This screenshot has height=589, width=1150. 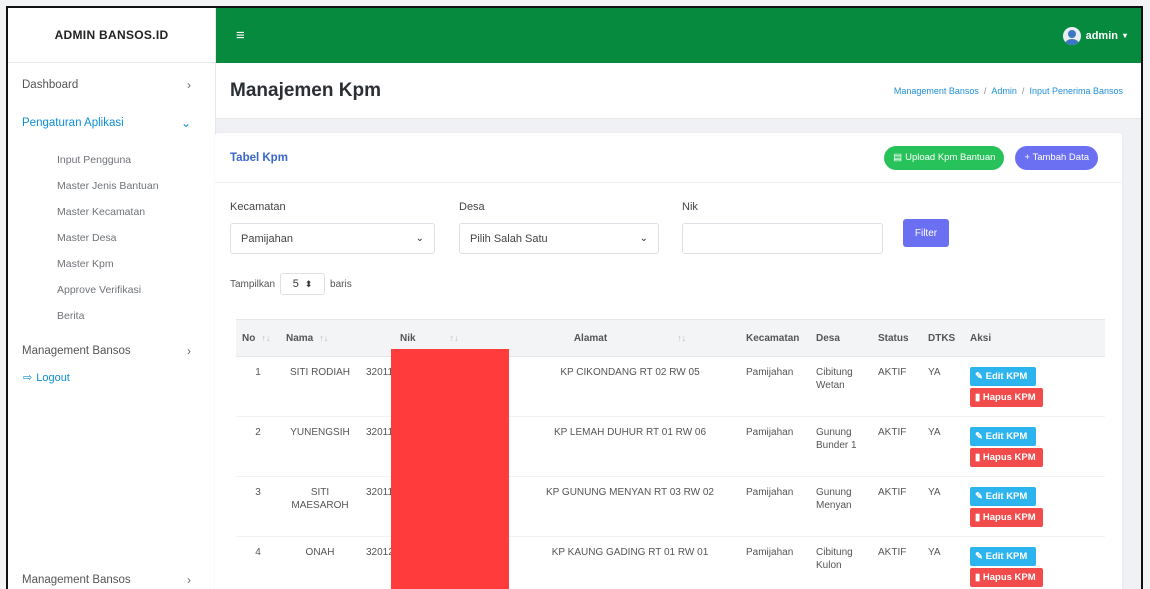 What do you see at coordinates (1034, 338) in the screenshot?
I see `column-header-aksi: Aksi` at bounding box center [1034, 338].